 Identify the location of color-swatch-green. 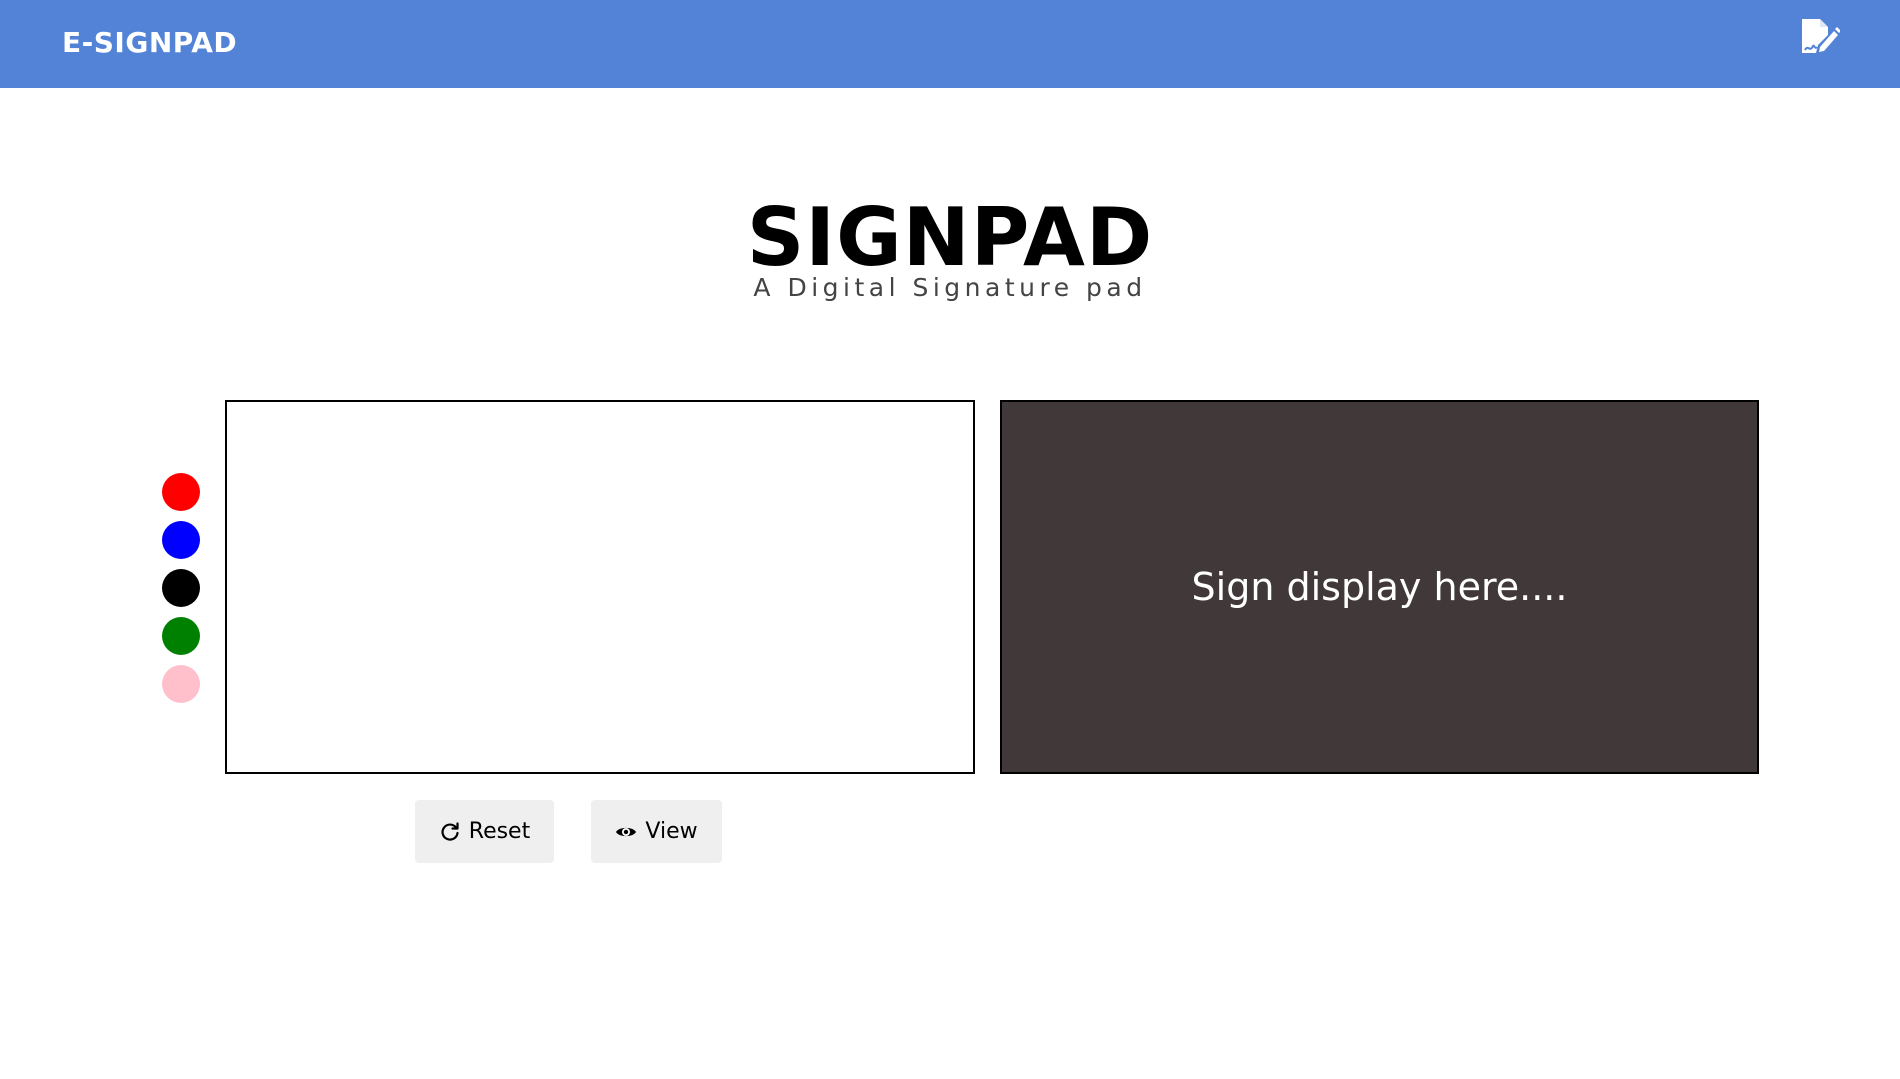
(181, 636).